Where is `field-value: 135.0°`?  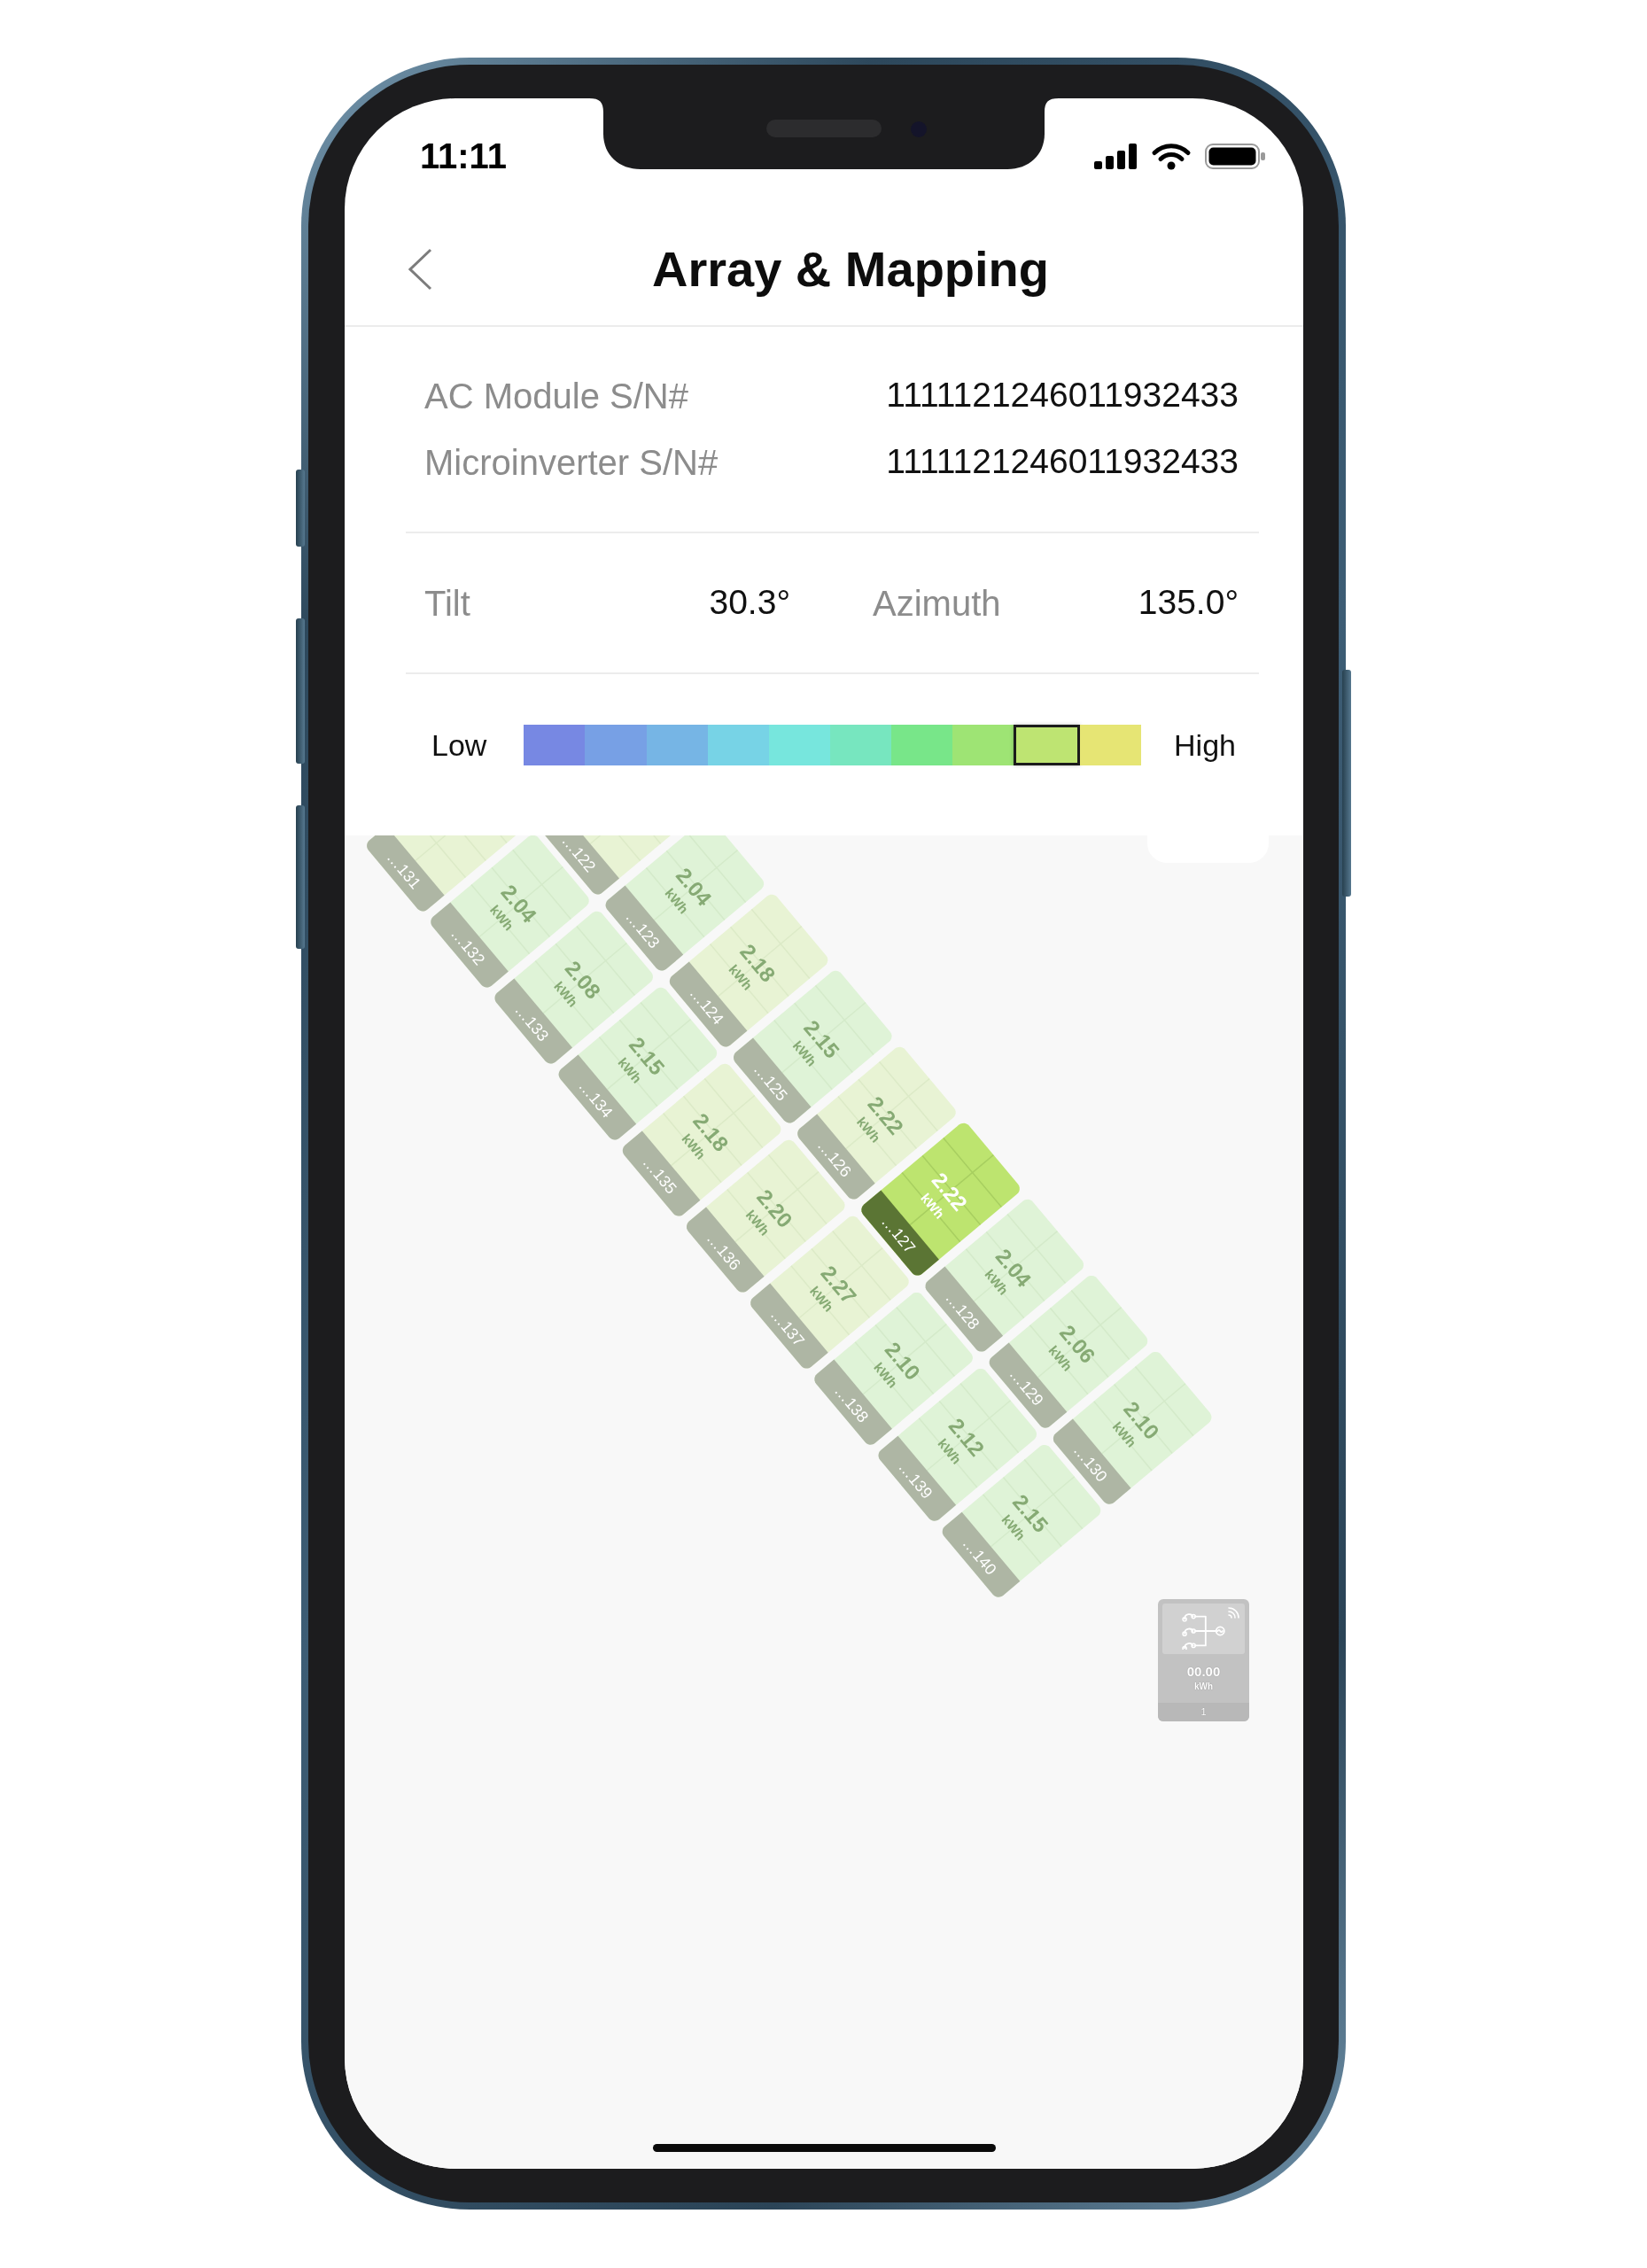
field-value: 135.0° is located at coordinates (1188, 603).